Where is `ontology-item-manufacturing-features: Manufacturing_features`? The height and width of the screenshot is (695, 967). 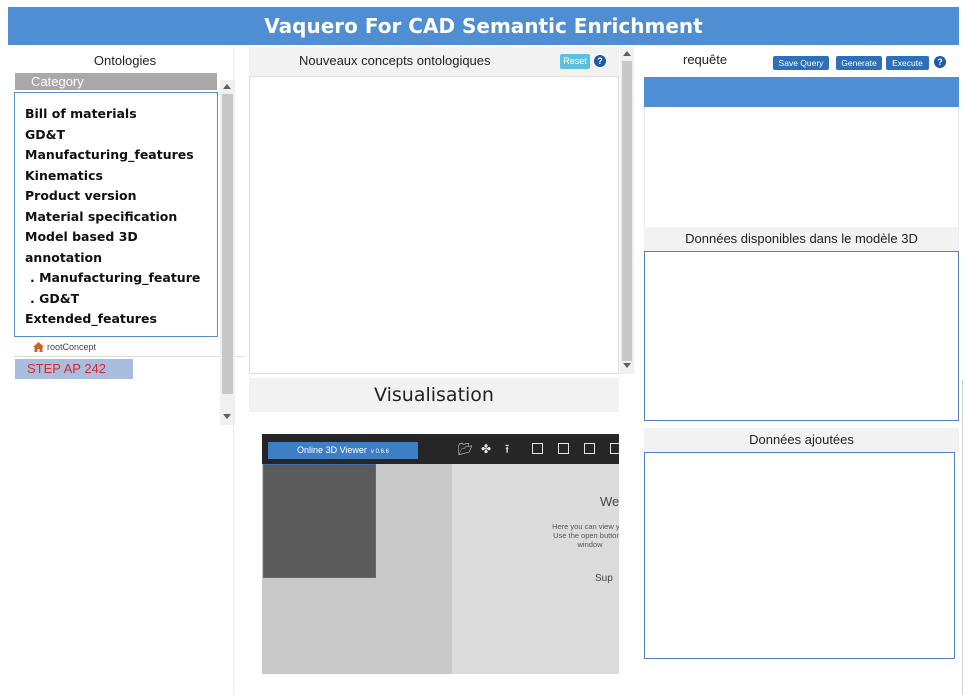
ontology-item-manufacturing-features: Manufacturing_features is located at coordinates (121, 155).